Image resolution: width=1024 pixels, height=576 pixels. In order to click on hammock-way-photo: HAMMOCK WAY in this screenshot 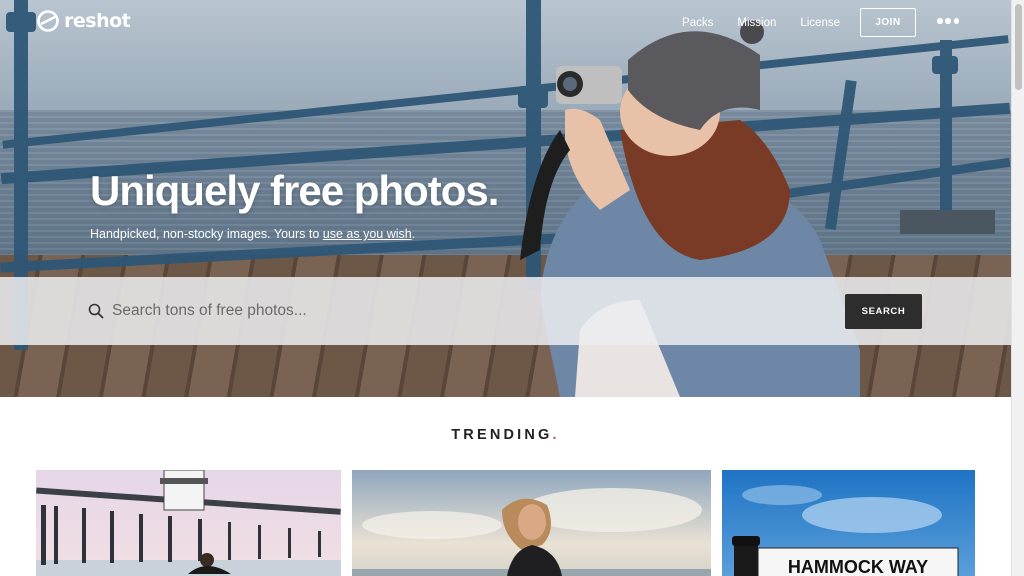, I will do `click(848, 523)`.